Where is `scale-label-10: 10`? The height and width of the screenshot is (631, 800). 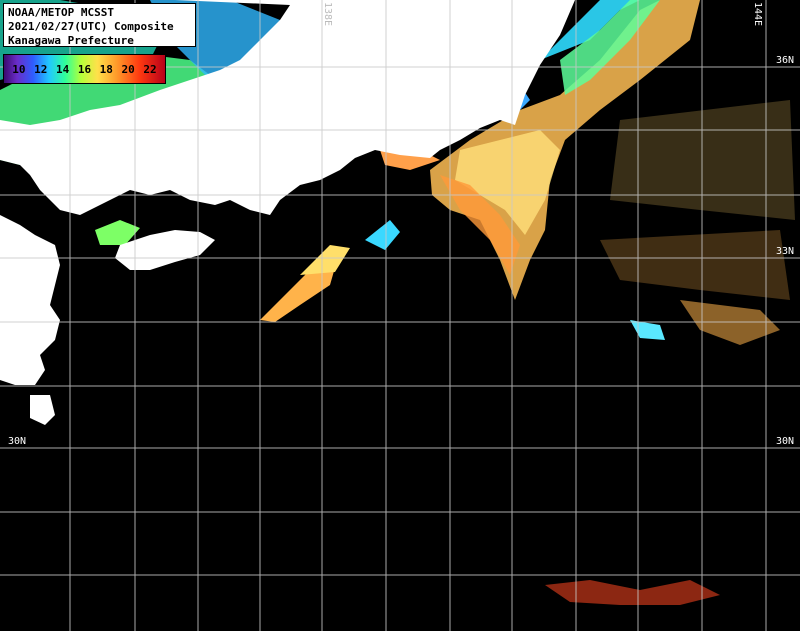
scale-label-10: 10 is located at coordinates (19, 69).